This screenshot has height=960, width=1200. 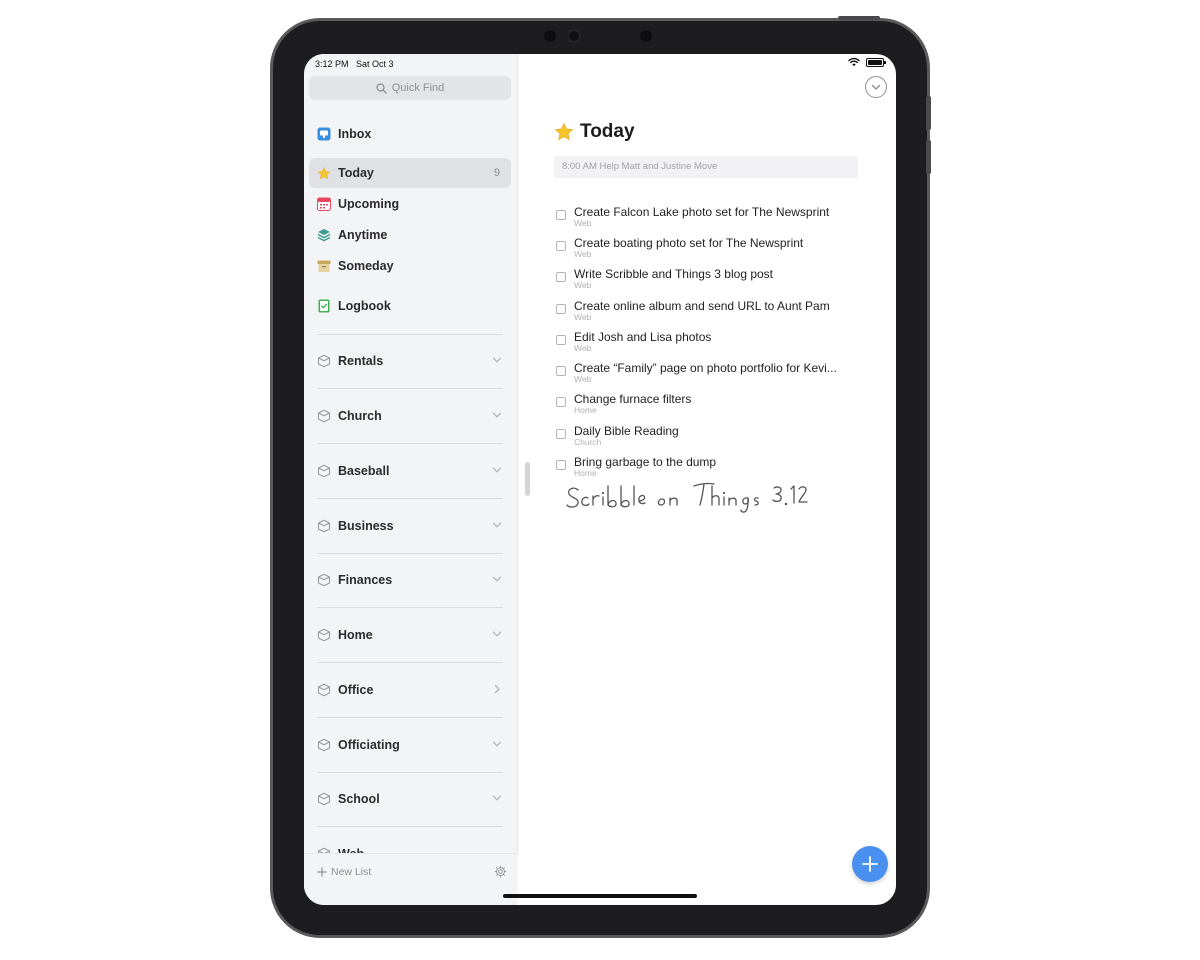 What do you see at coordinates (355, 134) in the screenshot?
I see `sidebar-item-label: Inbox` at bounding box center [355, 134].